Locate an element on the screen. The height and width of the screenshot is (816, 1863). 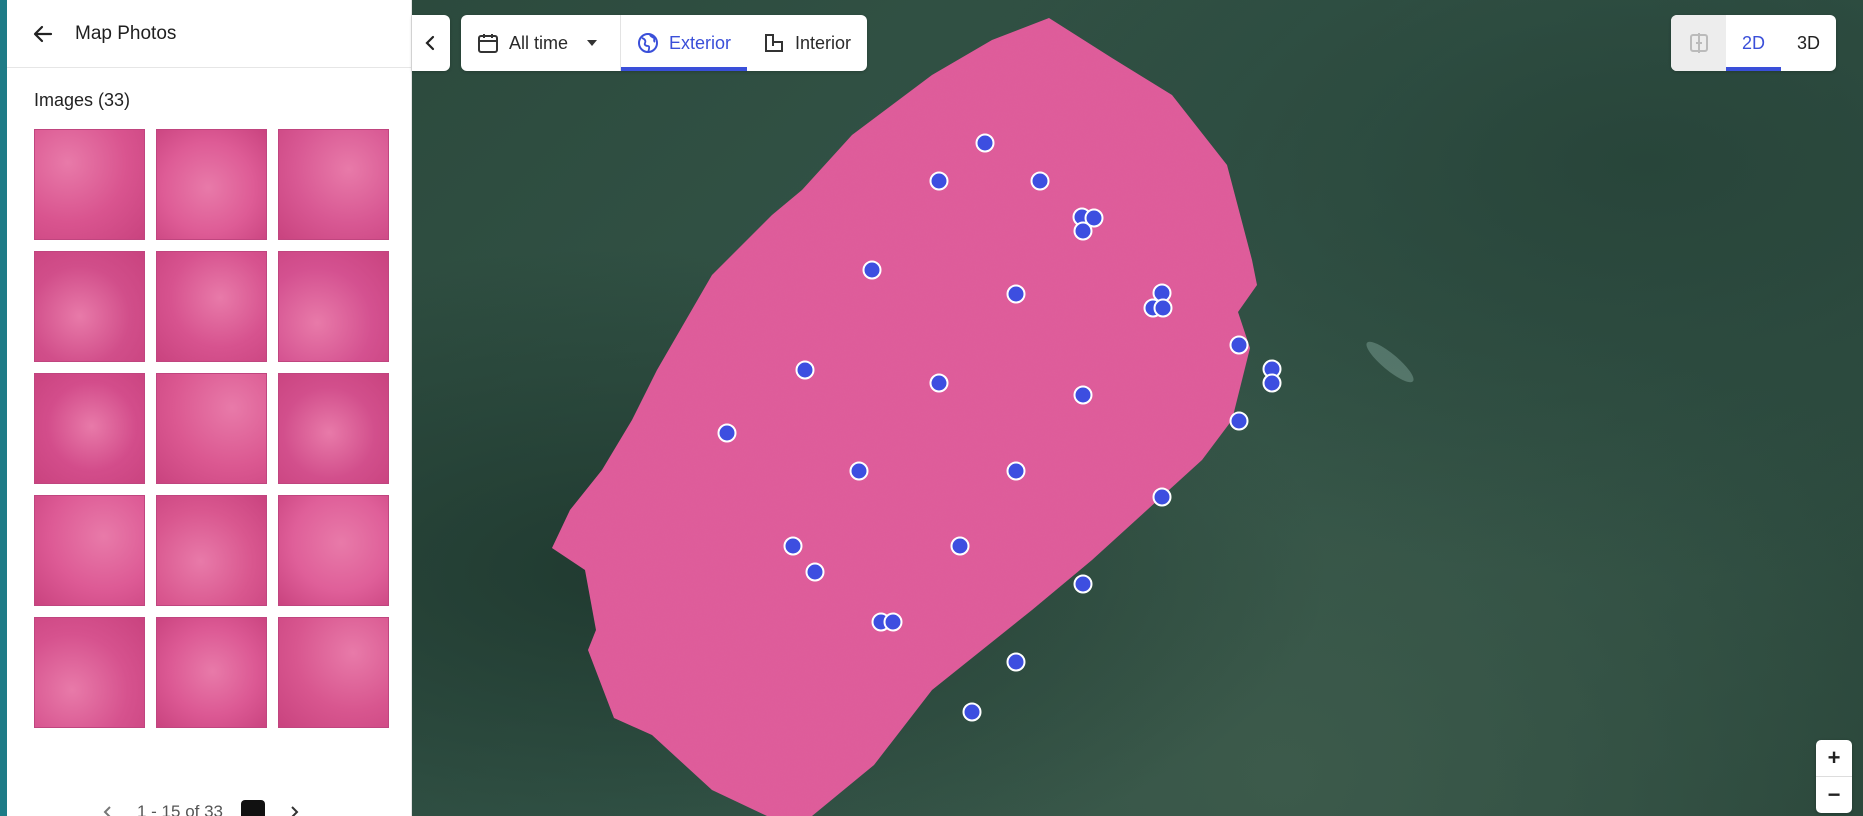
tab-exterior-label: Exterior is located at coordinates (700, 42).